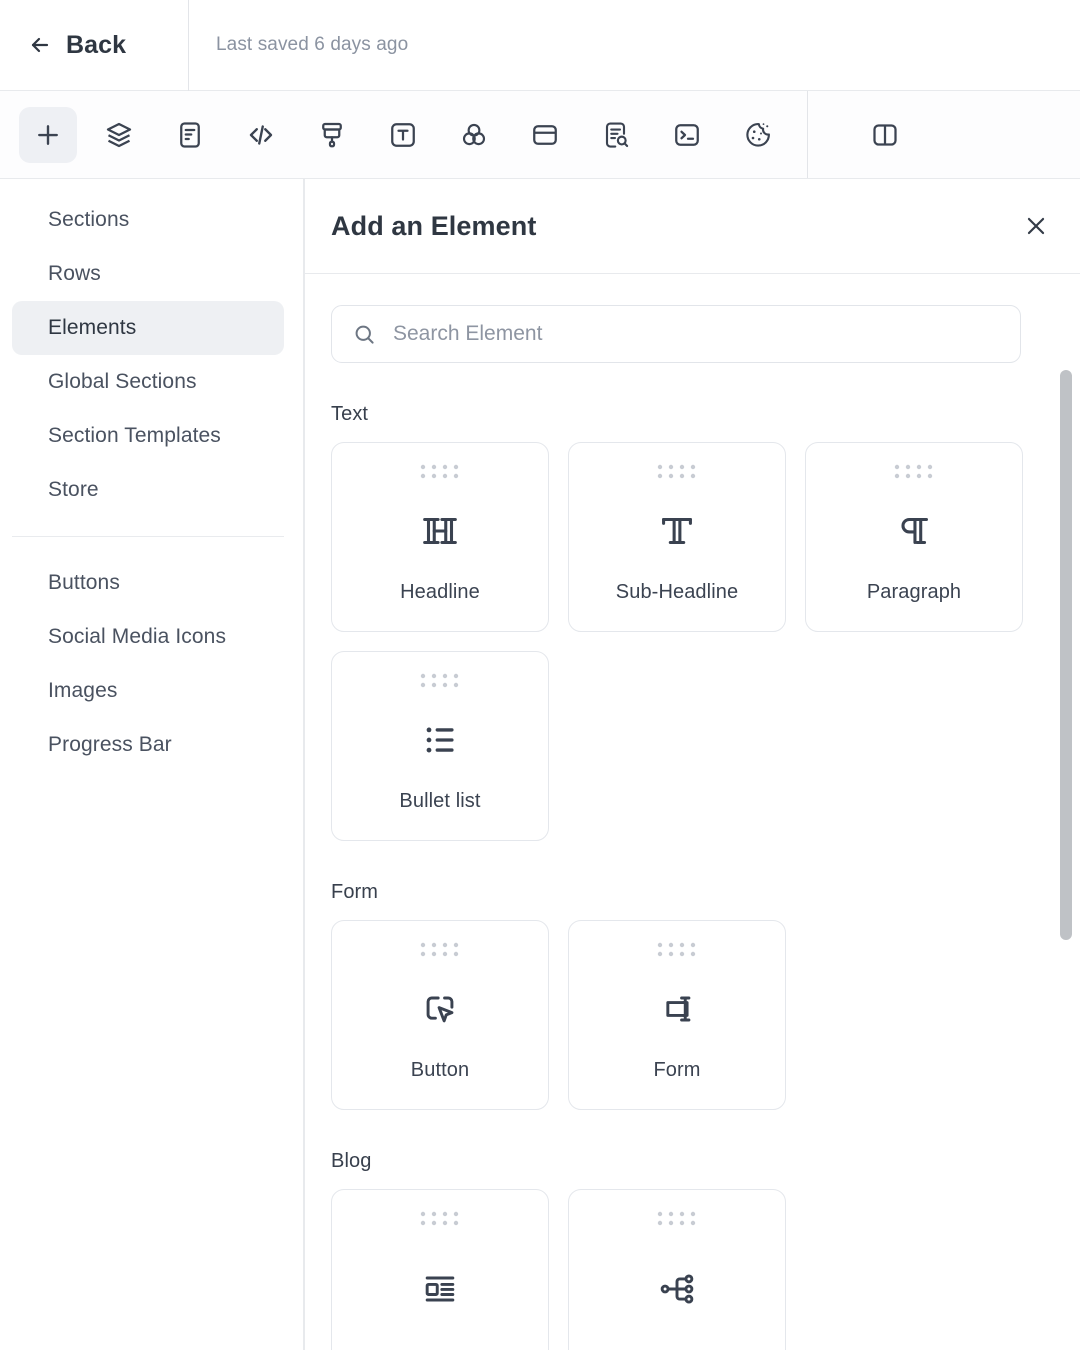 This screenshot has height=1350, width=1080. I want to click on terminal-icon, so click(687, 134).